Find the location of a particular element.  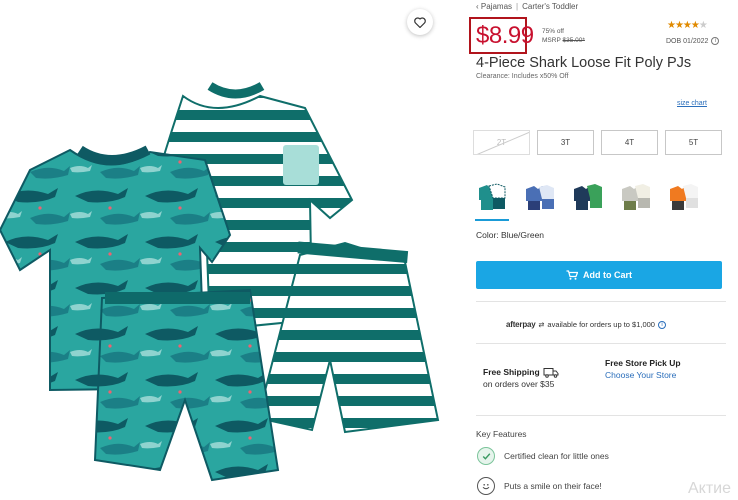

os-activation-watermark: Актие is located at coordinates (710, 488).